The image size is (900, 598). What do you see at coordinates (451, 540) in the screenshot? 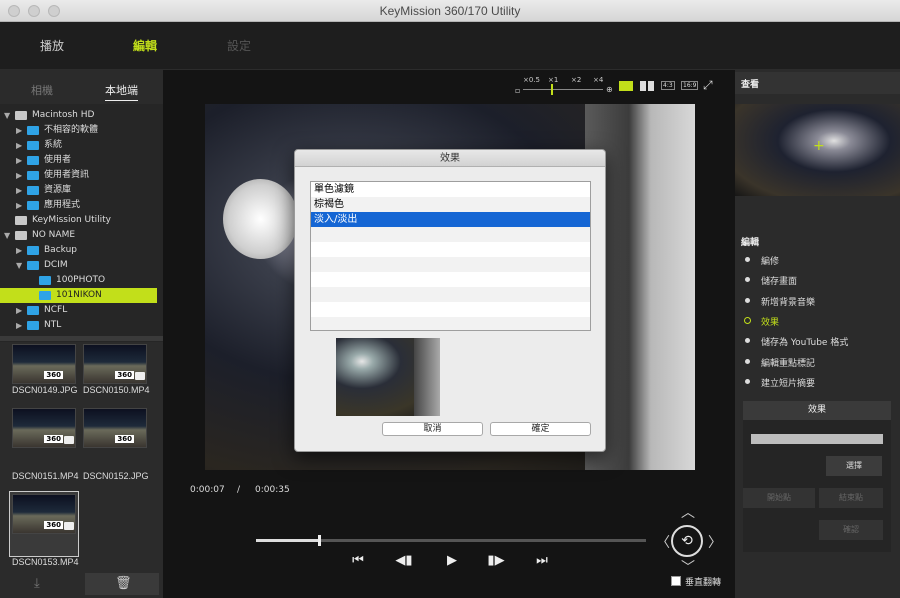
I see `progress-bar` at bounding box center [451, 540].